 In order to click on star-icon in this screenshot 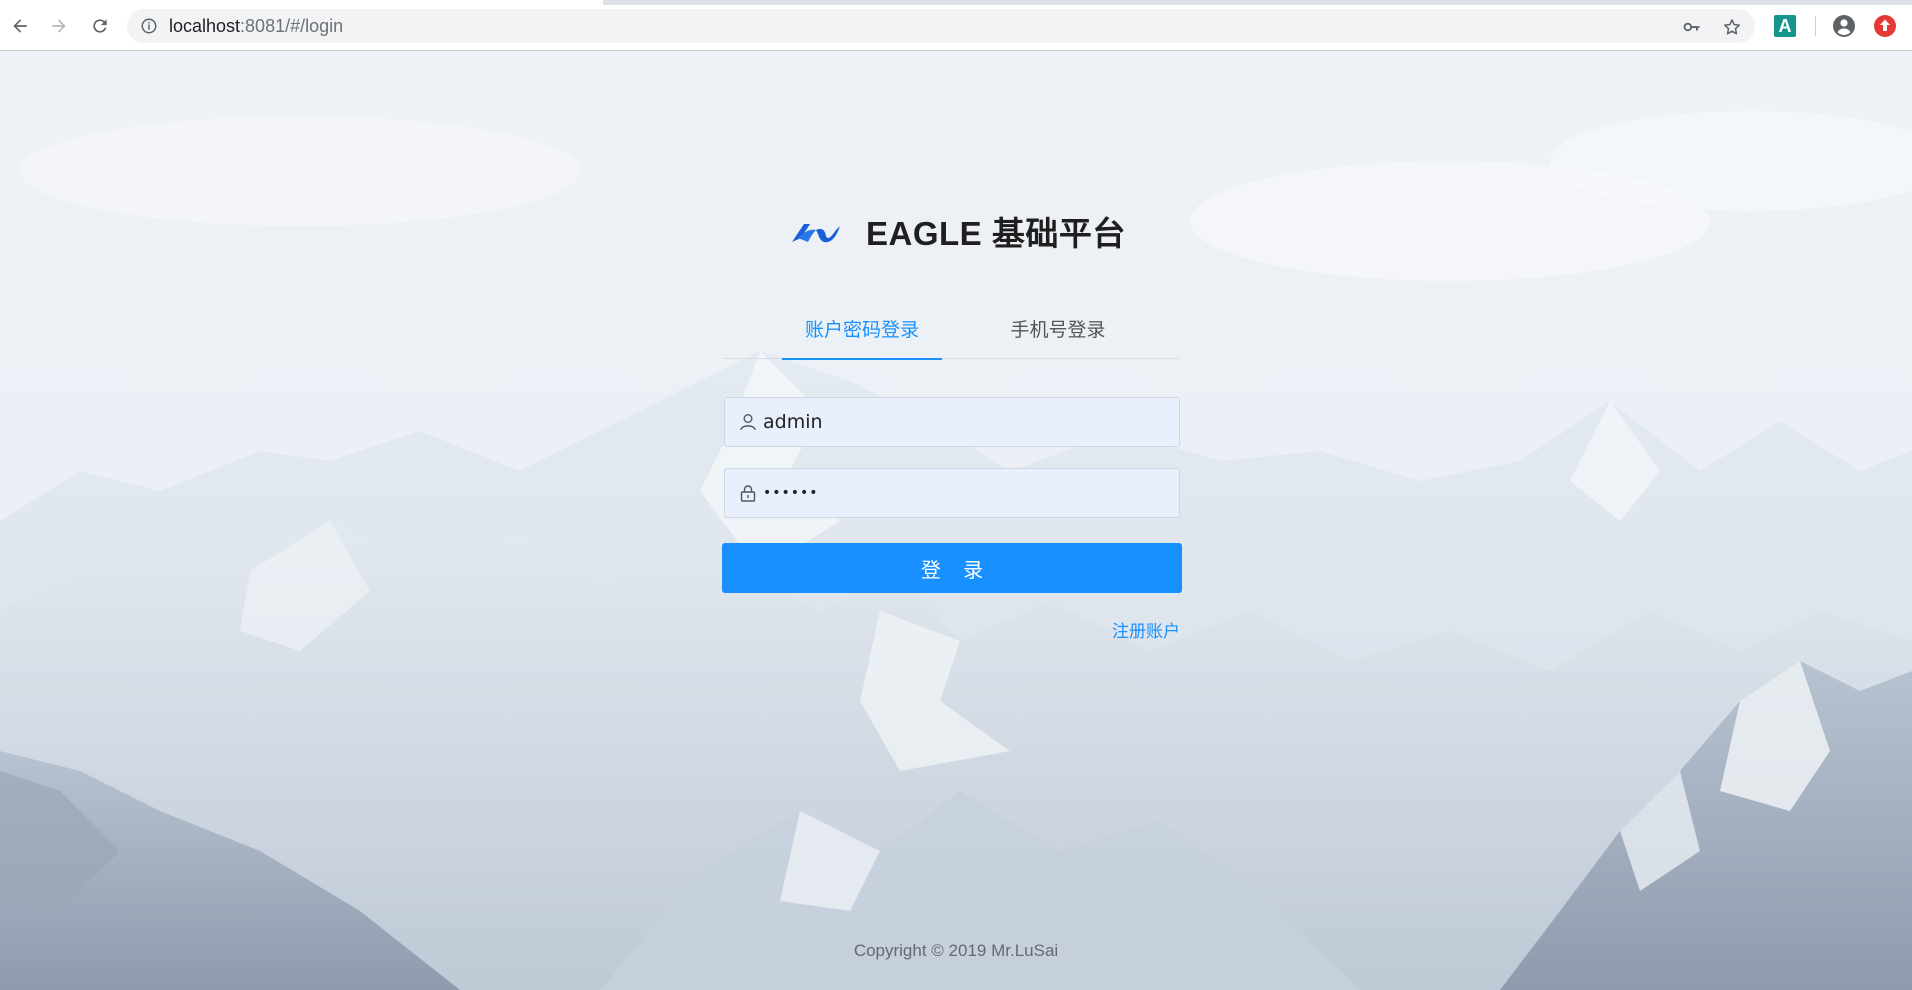, I will do `click(1732, 27)`.